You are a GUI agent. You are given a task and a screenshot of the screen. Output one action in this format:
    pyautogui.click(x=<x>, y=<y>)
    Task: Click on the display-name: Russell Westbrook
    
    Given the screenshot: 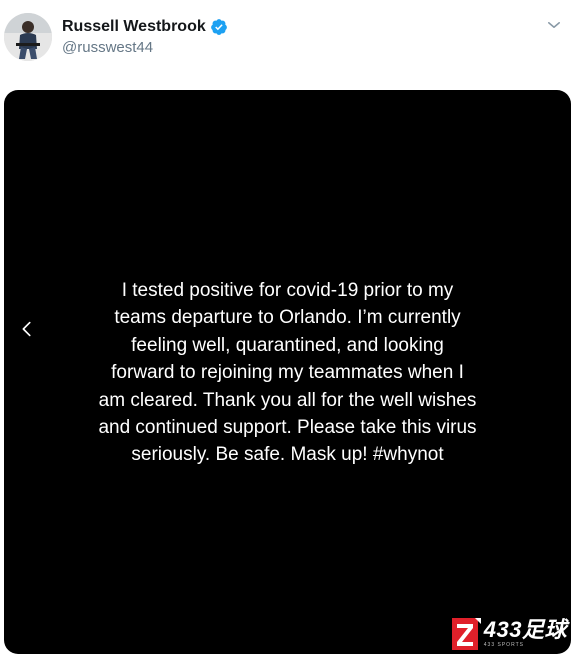 What is the action you would take?
    pyautogui.click(x=134, y=27)
    